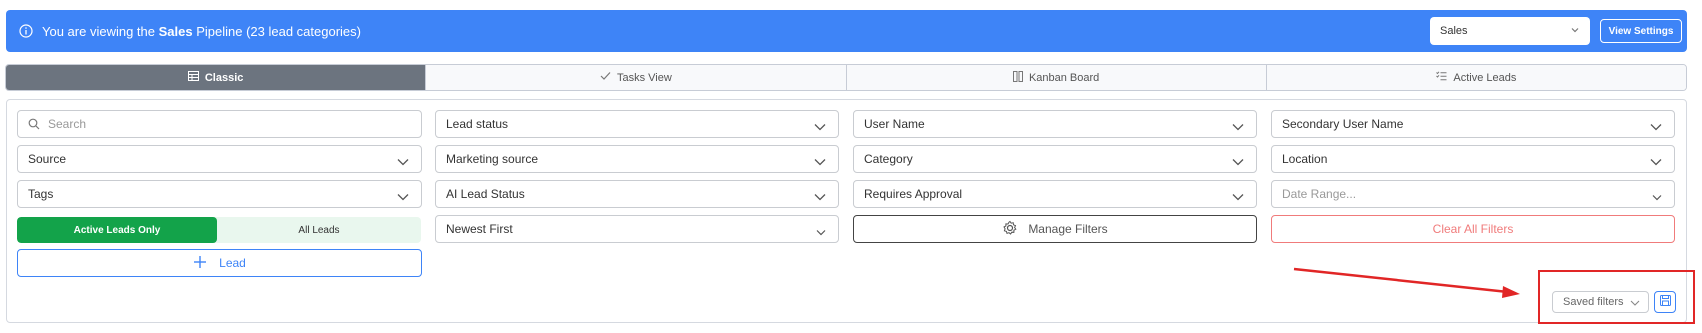 The width and height of the screenshot is (1702, 333). I want to click on search-placeholder: Search, so click(67, 124).